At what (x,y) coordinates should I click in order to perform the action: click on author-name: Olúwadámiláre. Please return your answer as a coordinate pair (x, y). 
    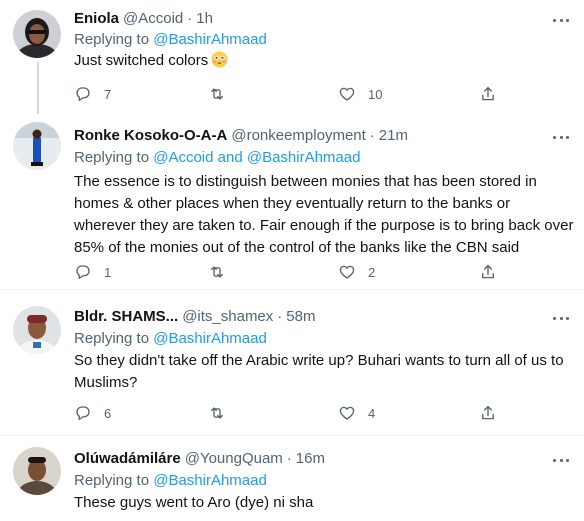
    Looking at the image, I should click on (127, 459).